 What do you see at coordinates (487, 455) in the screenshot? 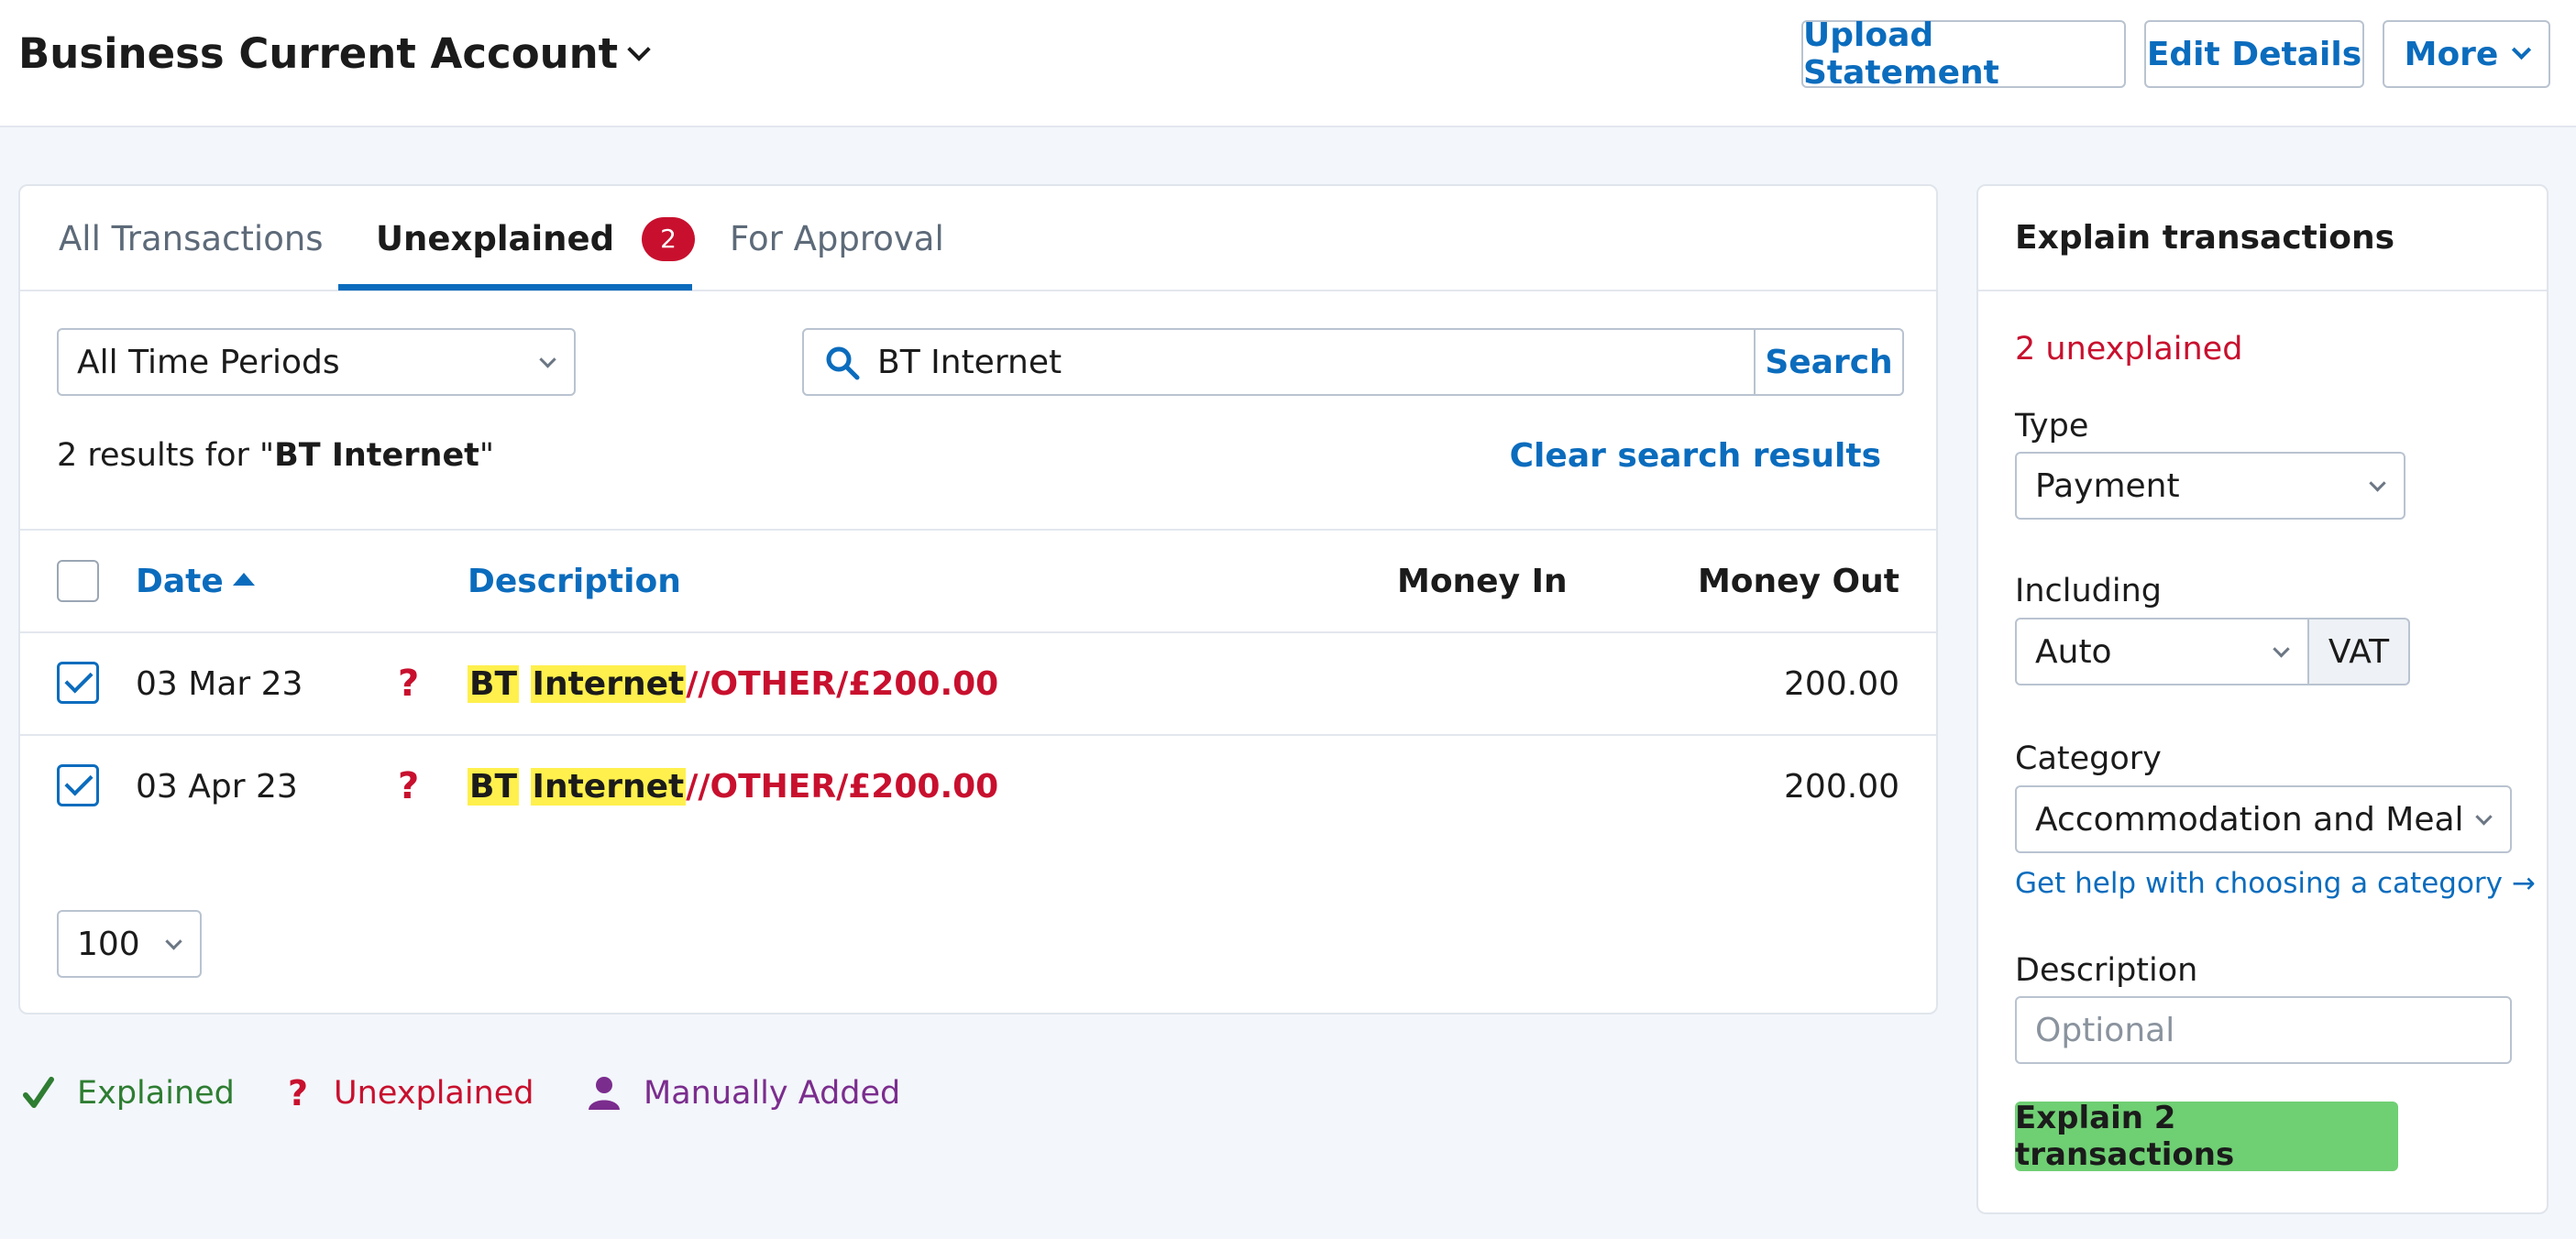
I see `results-suffix: "` at bounding box center [487, 455].